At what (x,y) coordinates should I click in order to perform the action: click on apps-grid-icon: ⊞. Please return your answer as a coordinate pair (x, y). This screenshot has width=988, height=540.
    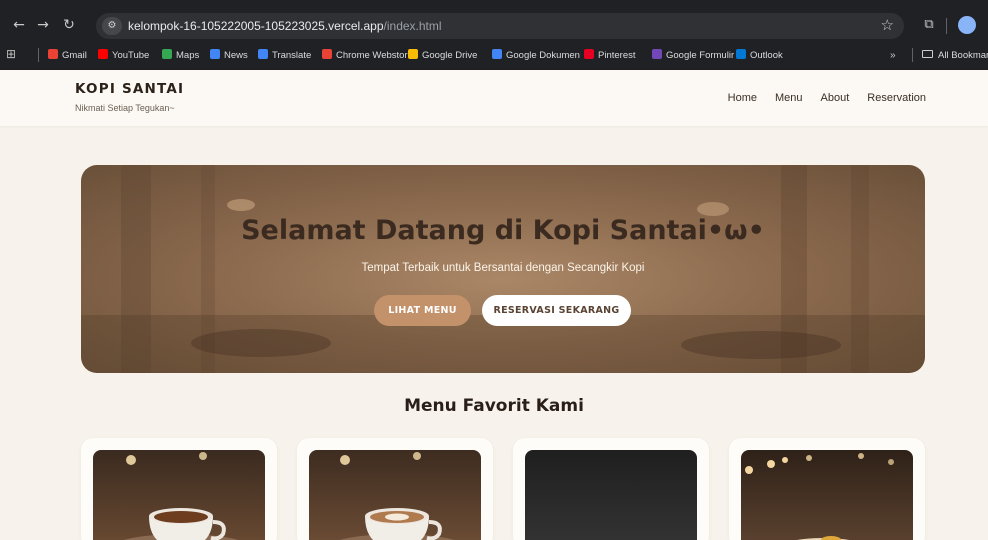
    Looking at the image, I should click on (11, 54).